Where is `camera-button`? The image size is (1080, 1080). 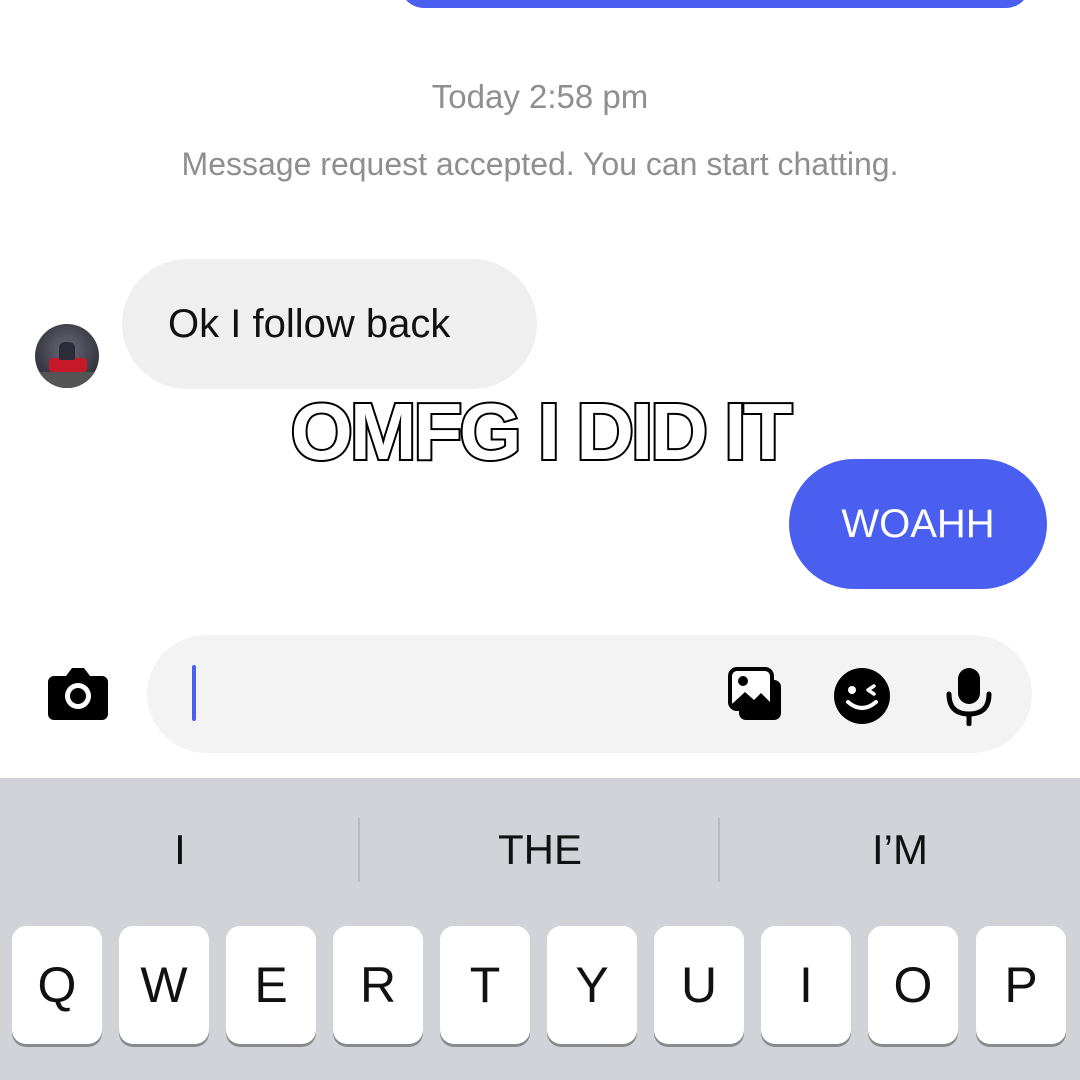
camera-button is located at coordinates (78, 693).